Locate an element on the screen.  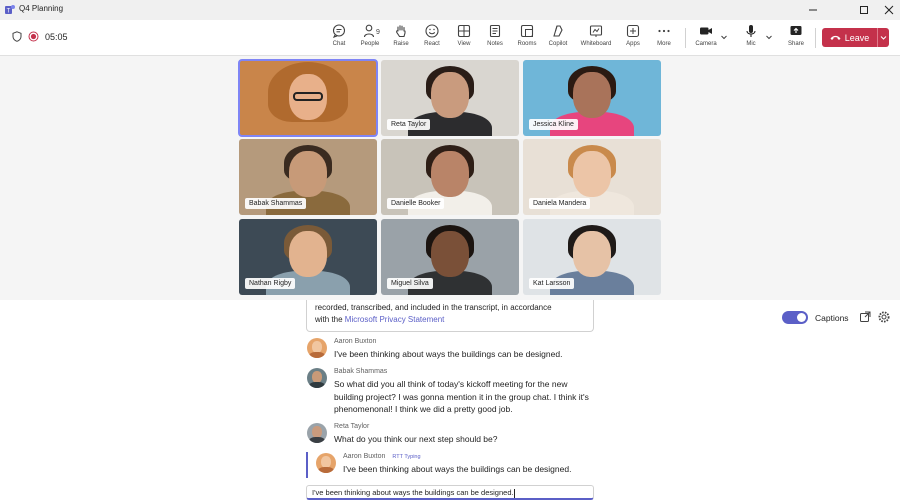
title-bar: T Q4 Planning is located at coordinates (450, 10).